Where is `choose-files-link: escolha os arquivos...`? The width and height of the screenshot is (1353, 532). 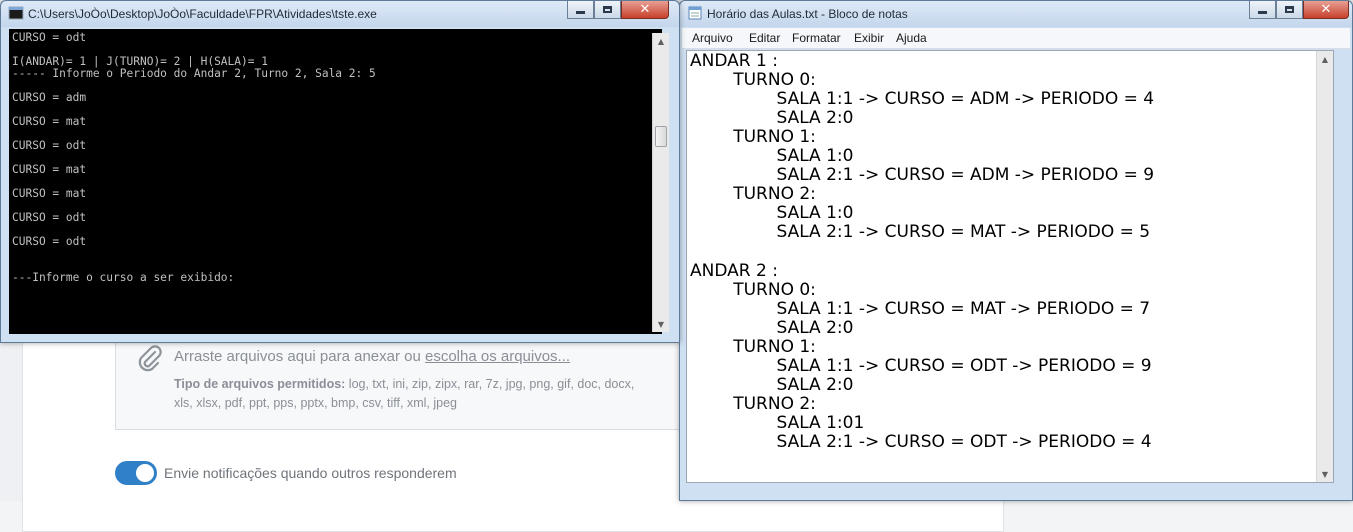 choose-files-link: escolha os arquivos... is located at coordinates (497, 356).